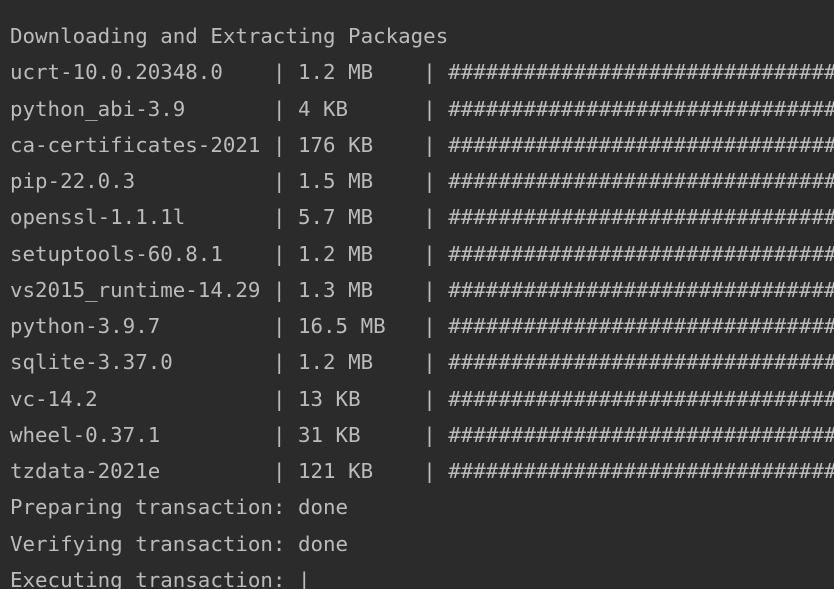 This screenshot has width=834, height=589. Describe the element at coordinates (141, 217) in the screenshot. I see `package-name: openssl-1.1.1l` at that location.